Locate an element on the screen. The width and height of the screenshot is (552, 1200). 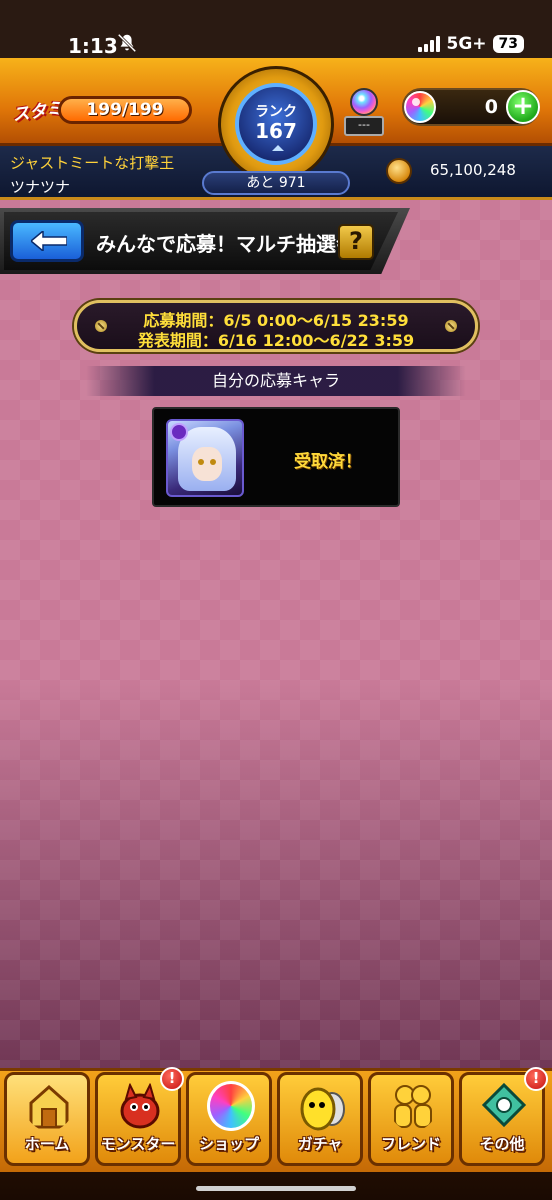
title-banner: みんなで応募！マルチ抽選会 ? is located at coordinates (205, 241).